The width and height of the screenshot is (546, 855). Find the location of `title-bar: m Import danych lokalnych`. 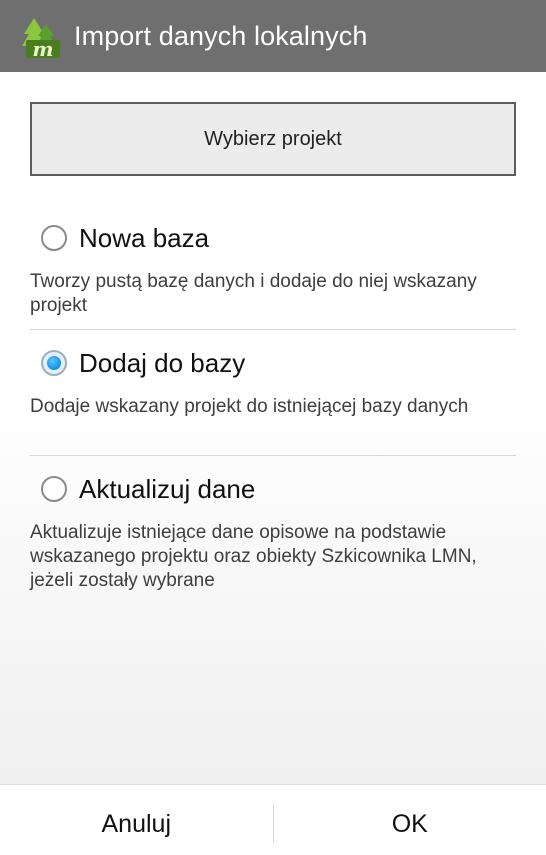

title-bar: m Import danych lokalnych is located at coordinates (273, 36).